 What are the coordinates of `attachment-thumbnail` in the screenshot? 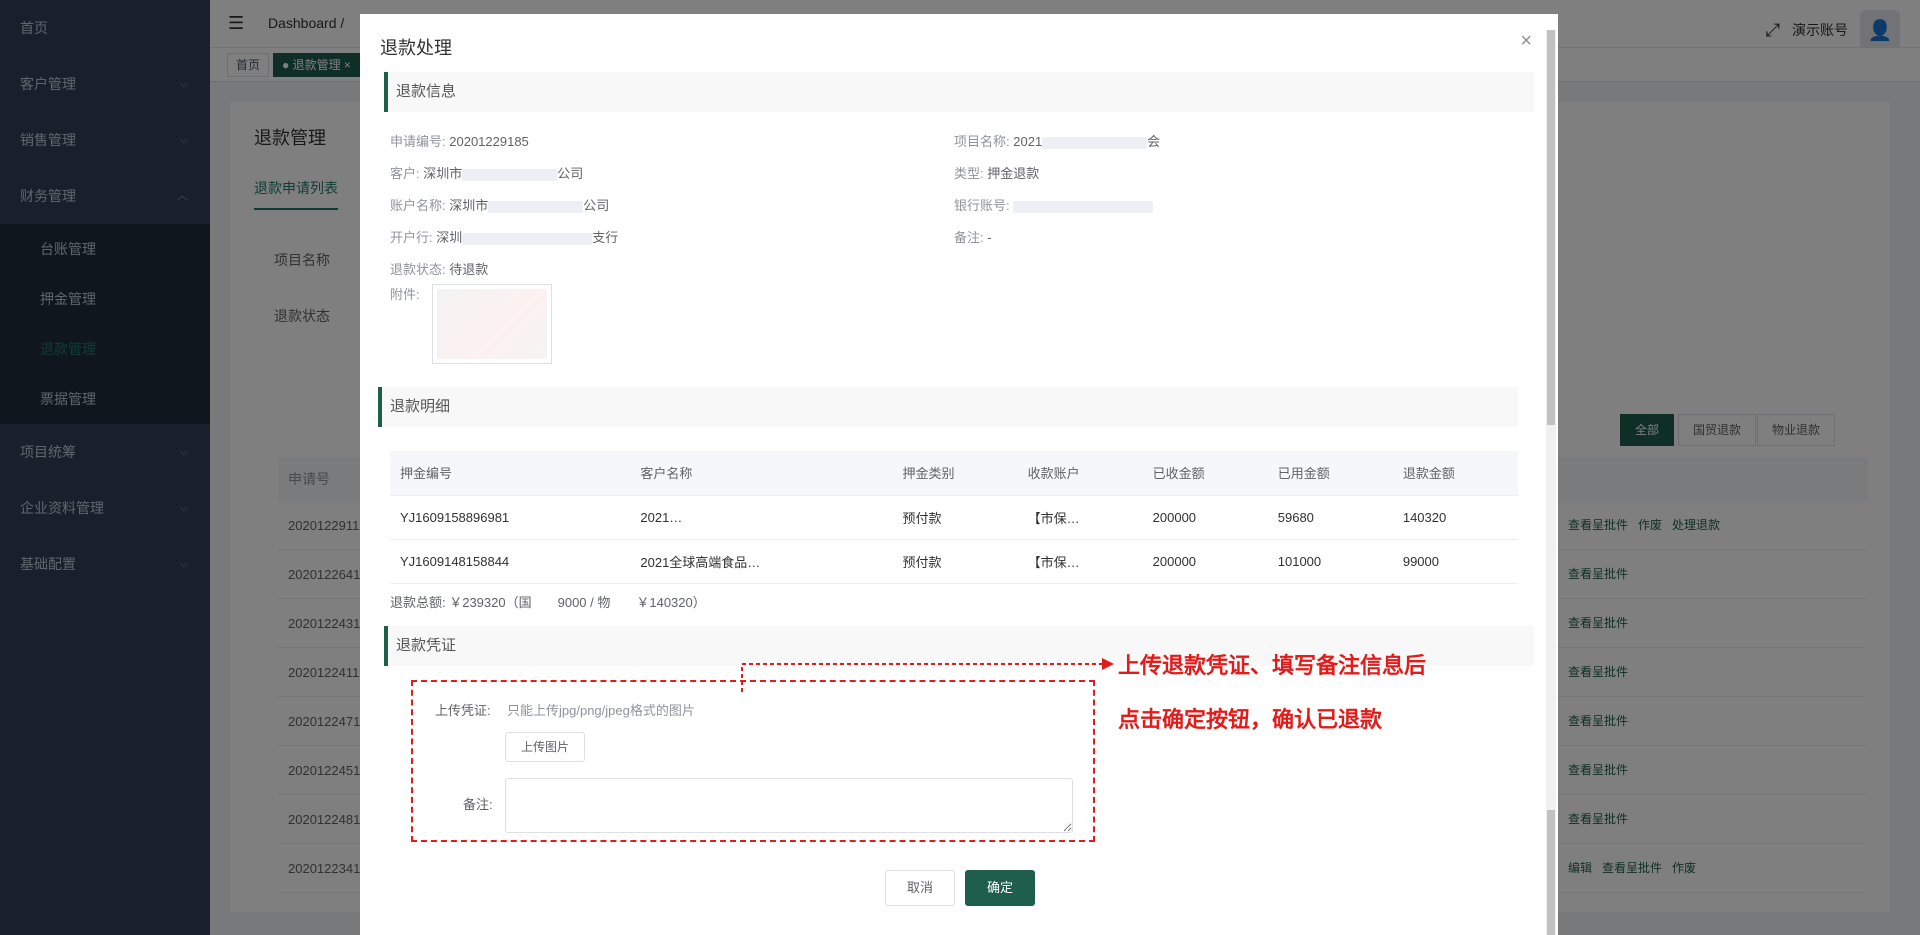 It's located at (492, 324).